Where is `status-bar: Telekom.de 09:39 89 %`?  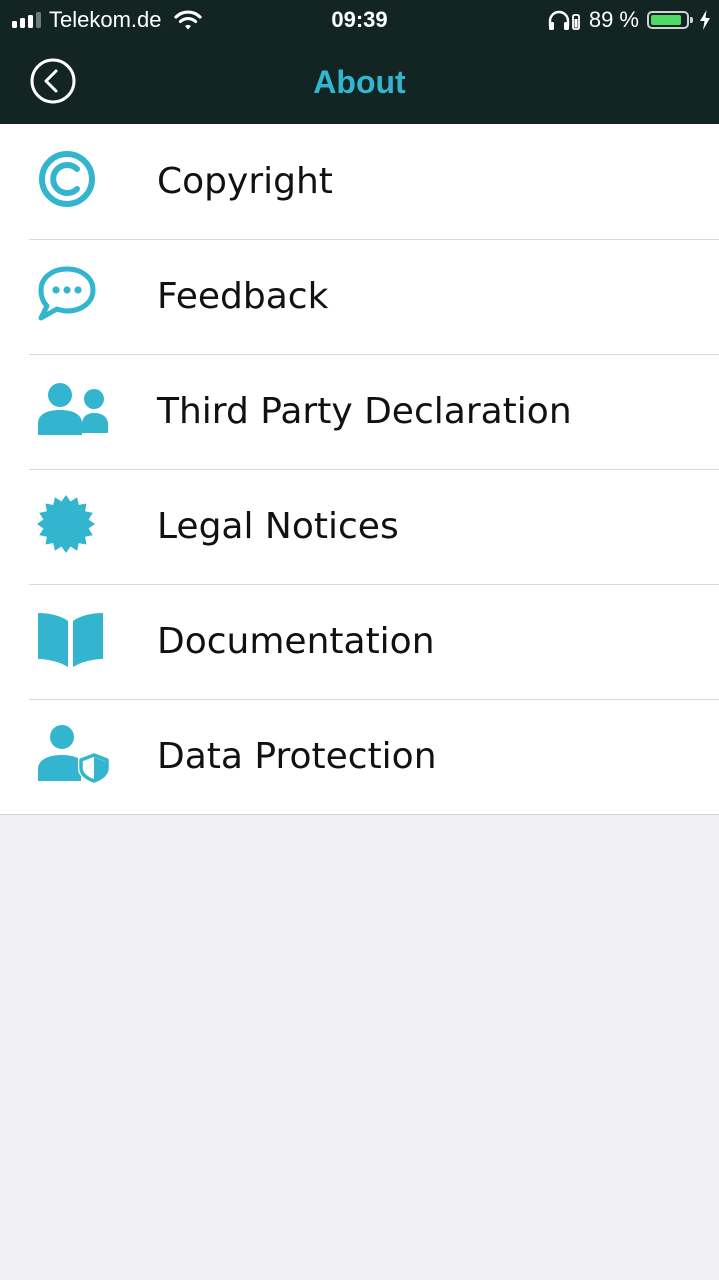 status-bar: Telekom.de 09:39 89 % is located at coordinates (359, 20).